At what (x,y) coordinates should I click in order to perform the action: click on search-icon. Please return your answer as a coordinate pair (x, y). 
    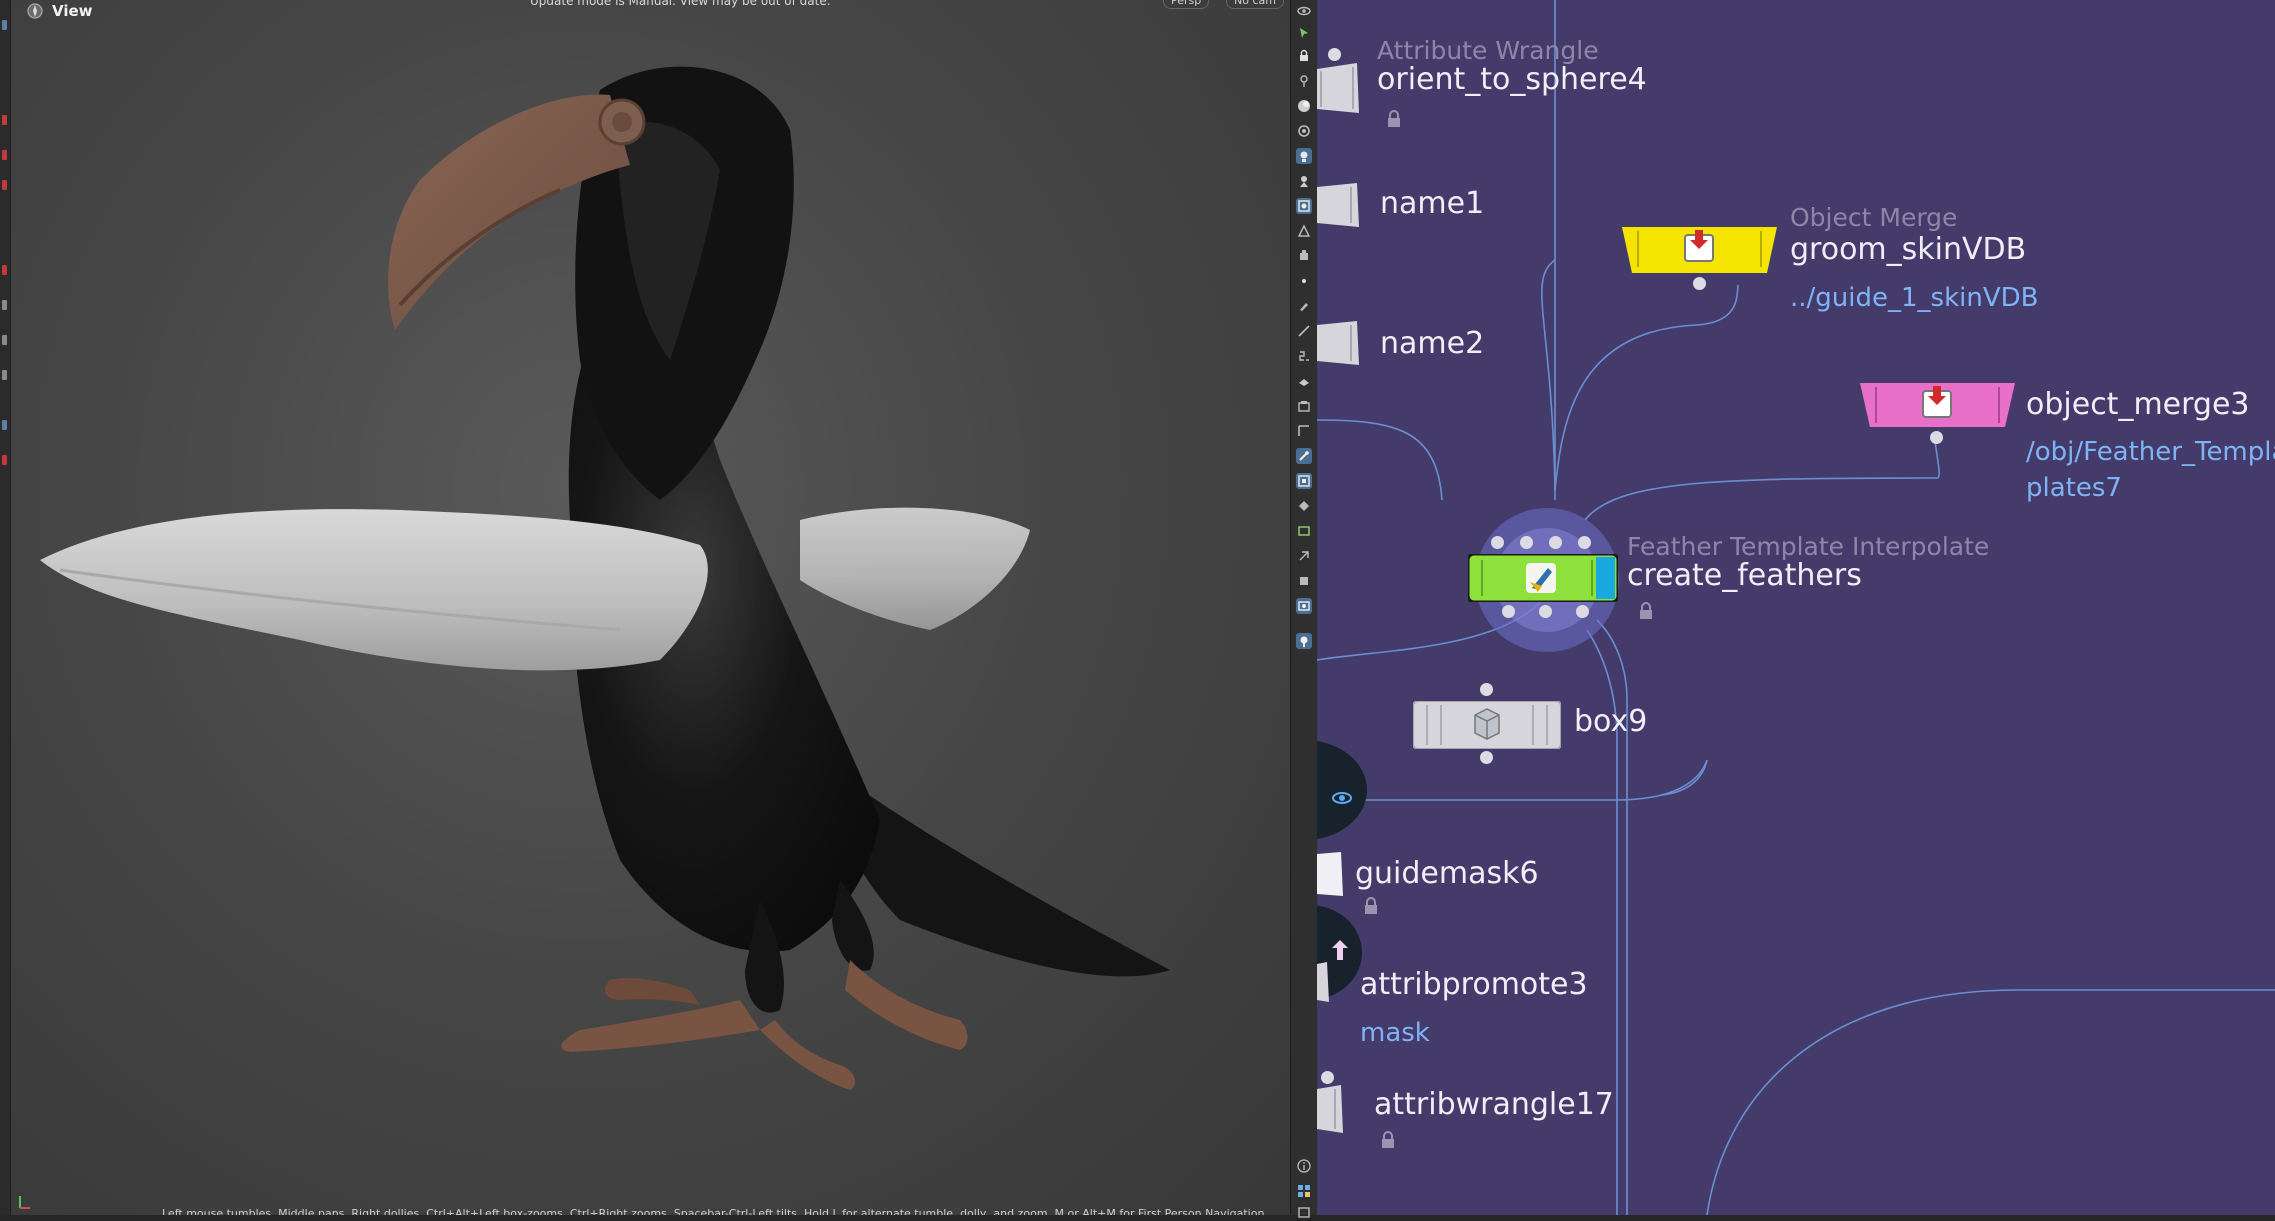
    Looking at the image, I should click on (1304, 606).